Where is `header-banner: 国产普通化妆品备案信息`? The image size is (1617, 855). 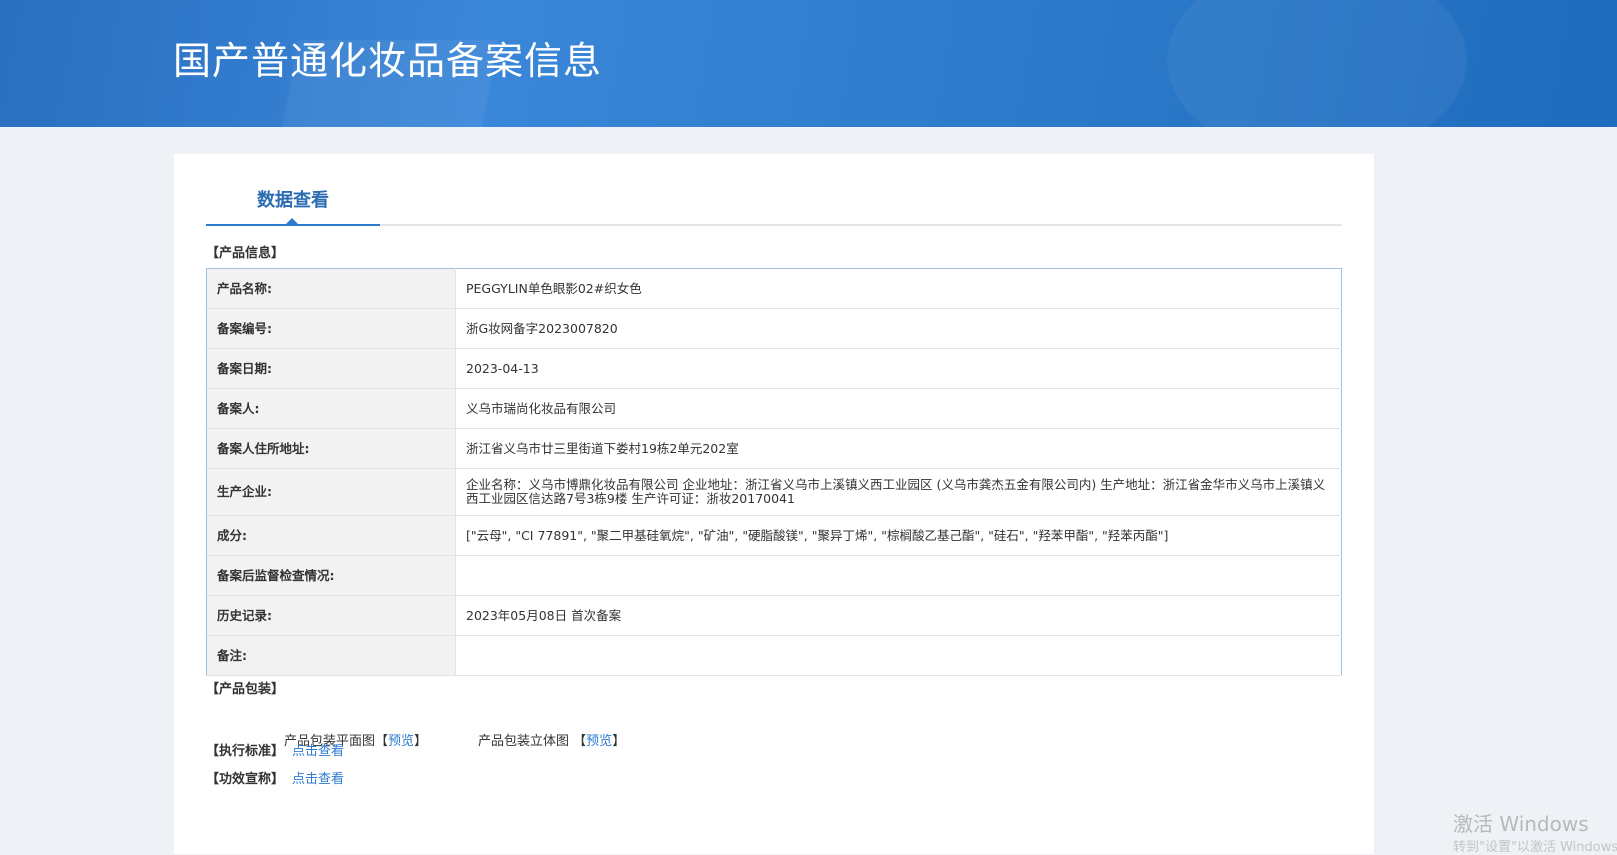 header-banner: 国产普通化妆品备案信息 is located at coordinates (808, 63).